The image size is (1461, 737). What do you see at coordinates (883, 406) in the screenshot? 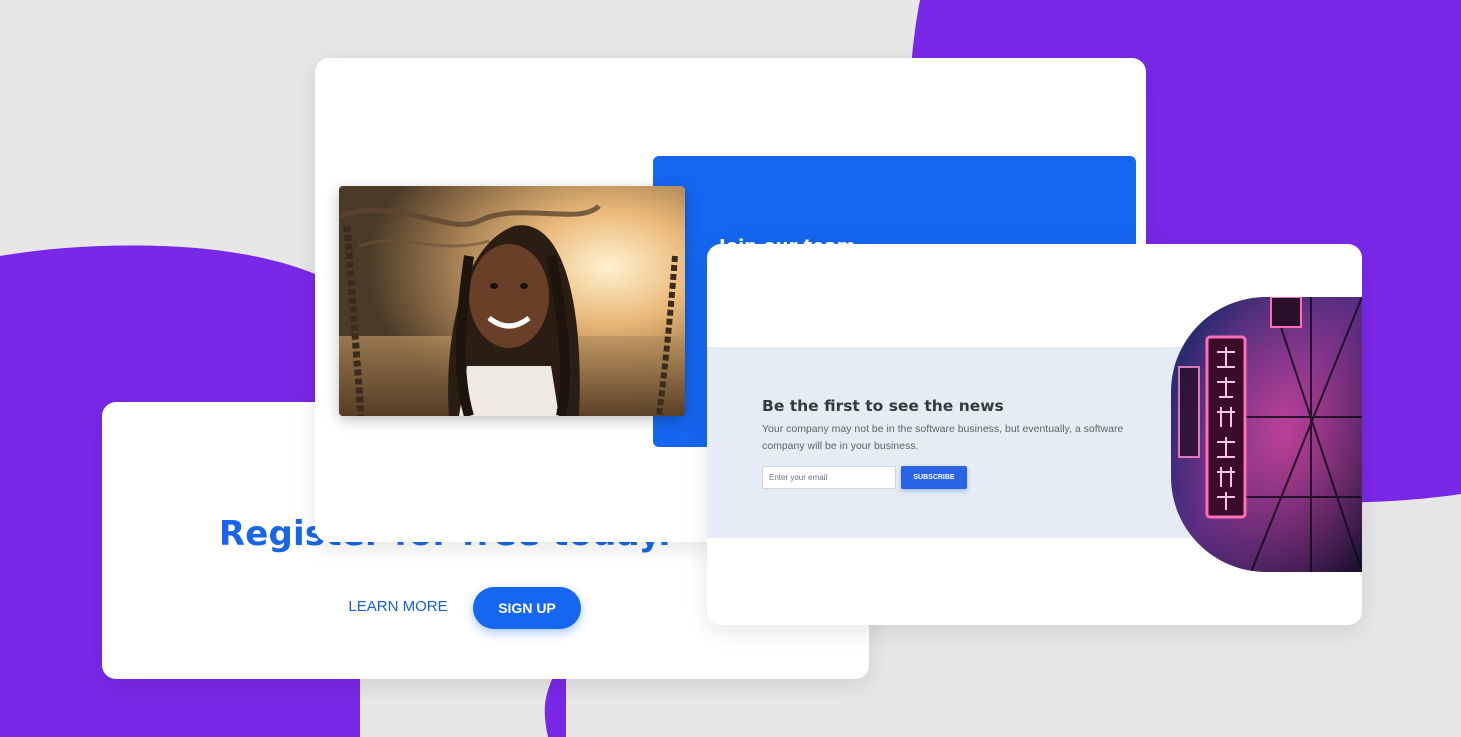
I see `newsletter-title: Be the first to see the news` at bounding box center [883, 406].